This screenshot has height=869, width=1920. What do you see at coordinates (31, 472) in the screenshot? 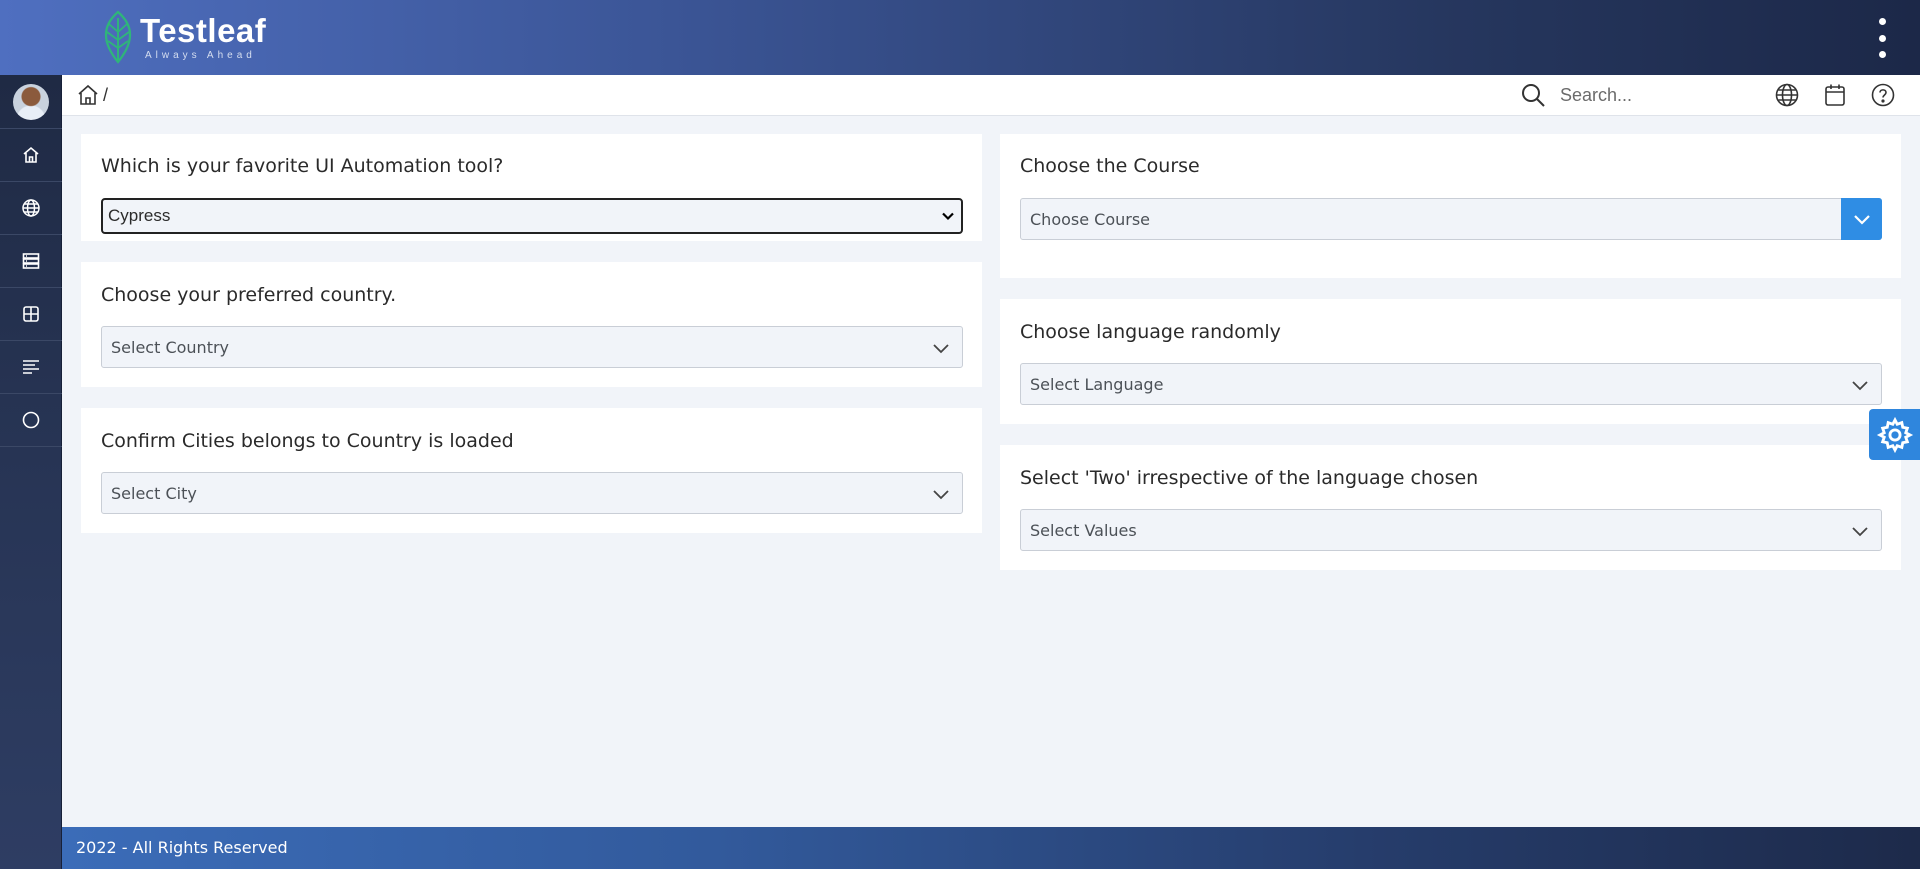
I see `sidebar` at bounding box center [31, 472].